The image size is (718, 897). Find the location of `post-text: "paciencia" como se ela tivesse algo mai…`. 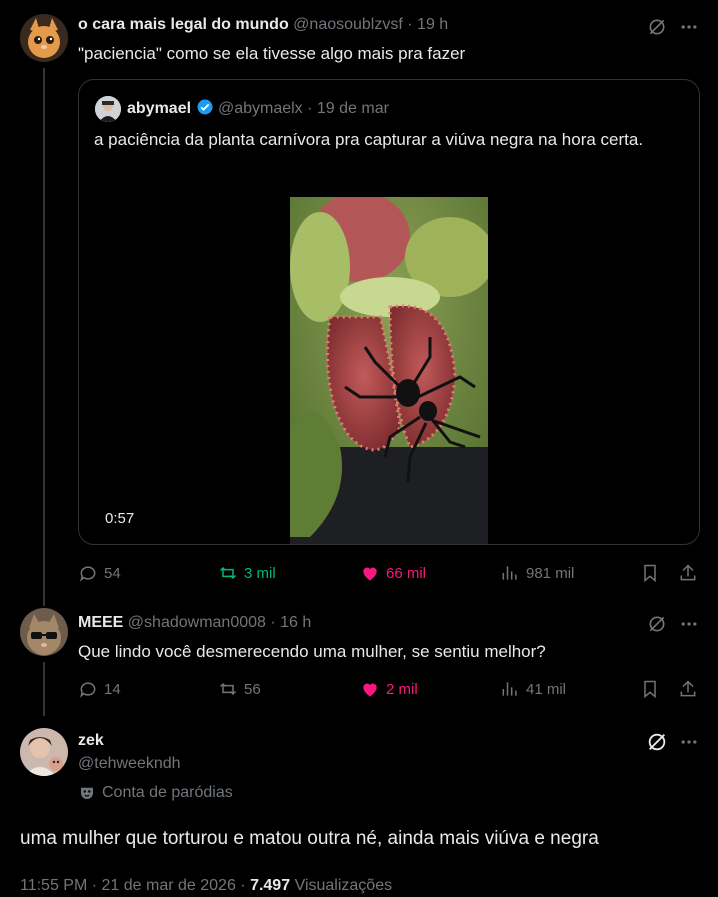

post-text: "paciencia" como se ela tivesse algo mai… is located at coordinates (272, 53).